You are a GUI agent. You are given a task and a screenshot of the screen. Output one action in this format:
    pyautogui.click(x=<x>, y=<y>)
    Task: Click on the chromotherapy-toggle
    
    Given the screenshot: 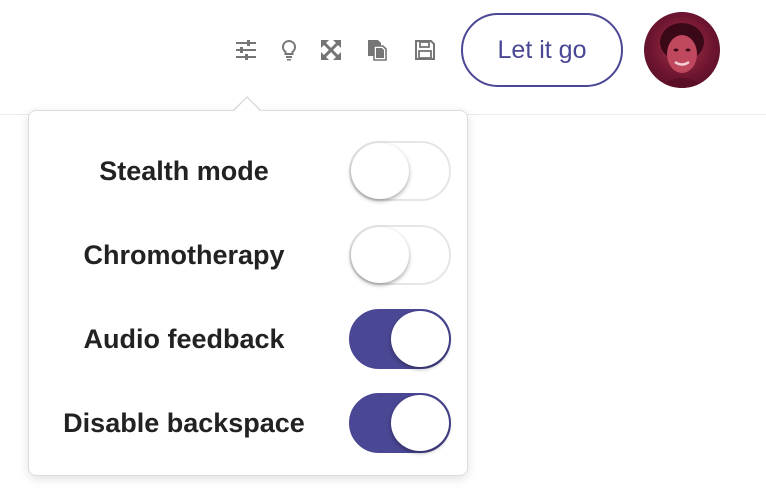 What is the action you would take?
    pyautogui.click(x=400, y=255)
    